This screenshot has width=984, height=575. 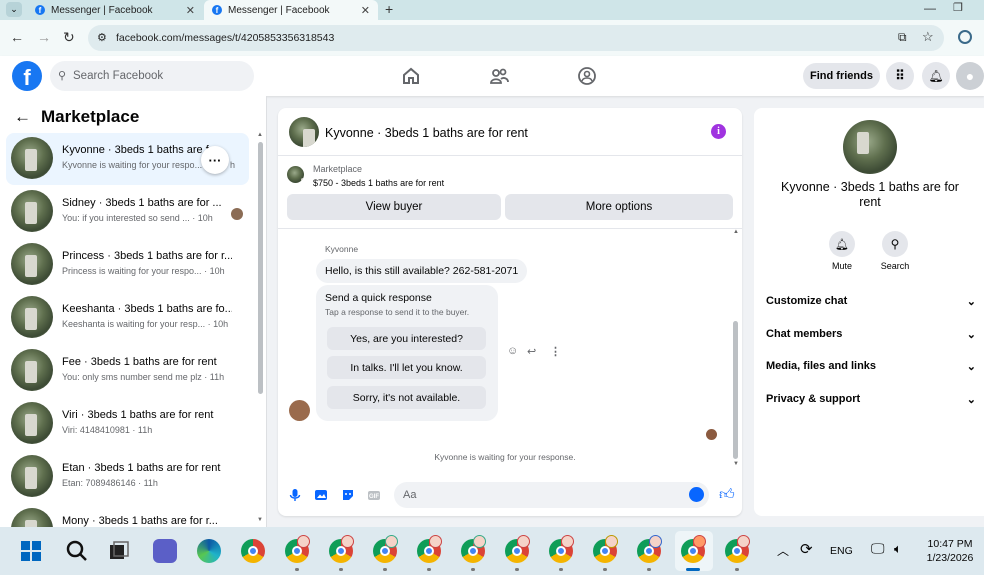 I want to click on home-icon, so click(x=411, y=76).